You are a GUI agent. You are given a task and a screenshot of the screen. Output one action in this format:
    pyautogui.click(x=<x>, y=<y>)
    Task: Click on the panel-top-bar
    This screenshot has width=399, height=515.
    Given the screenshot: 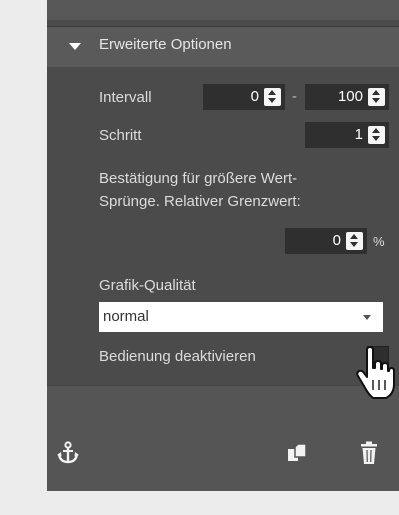 What is the action you would take?
    pyautogui.click(x=223, y=10)
    